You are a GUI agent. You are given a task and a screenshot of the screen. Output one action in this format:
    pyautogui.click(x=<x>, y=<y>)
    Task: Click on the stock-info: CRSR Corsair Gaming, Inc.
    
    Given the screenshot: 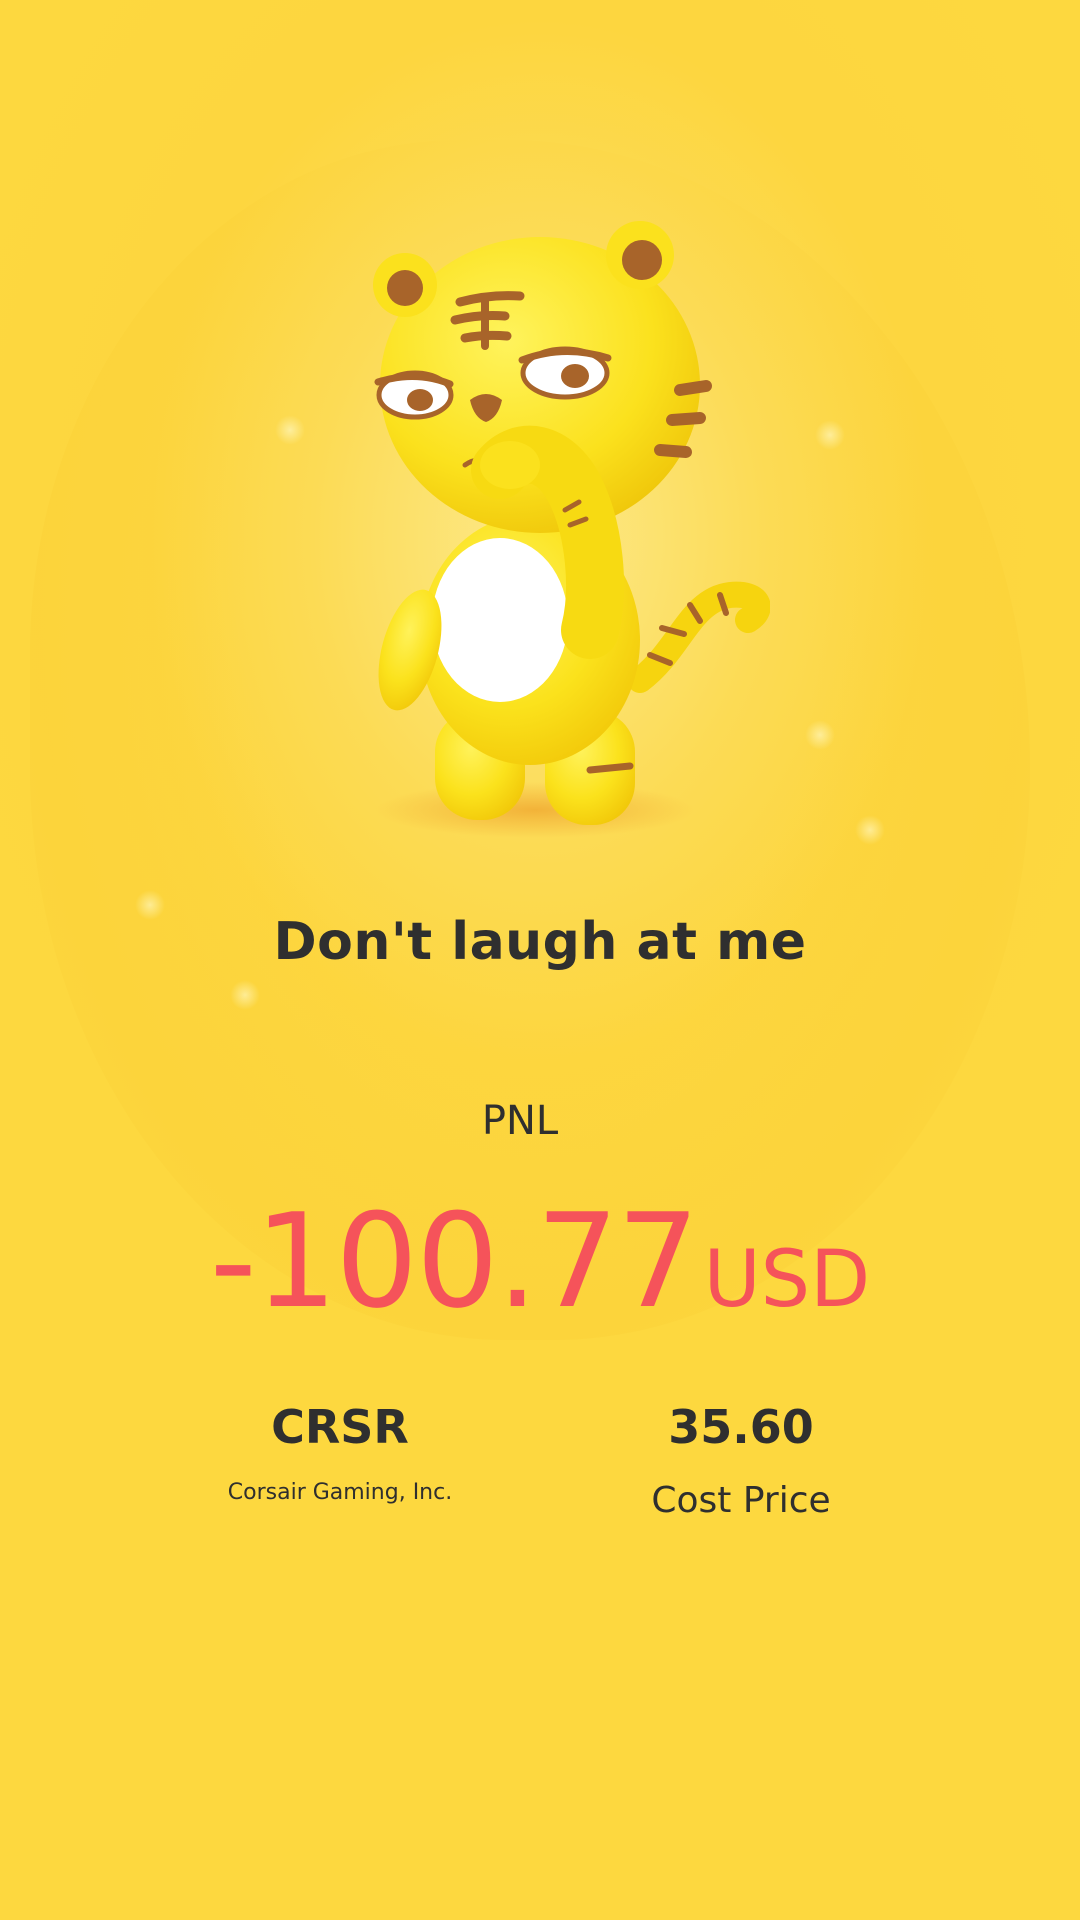 What is the action you would take?
    pyautogui.click(x=340, y=1452)
    